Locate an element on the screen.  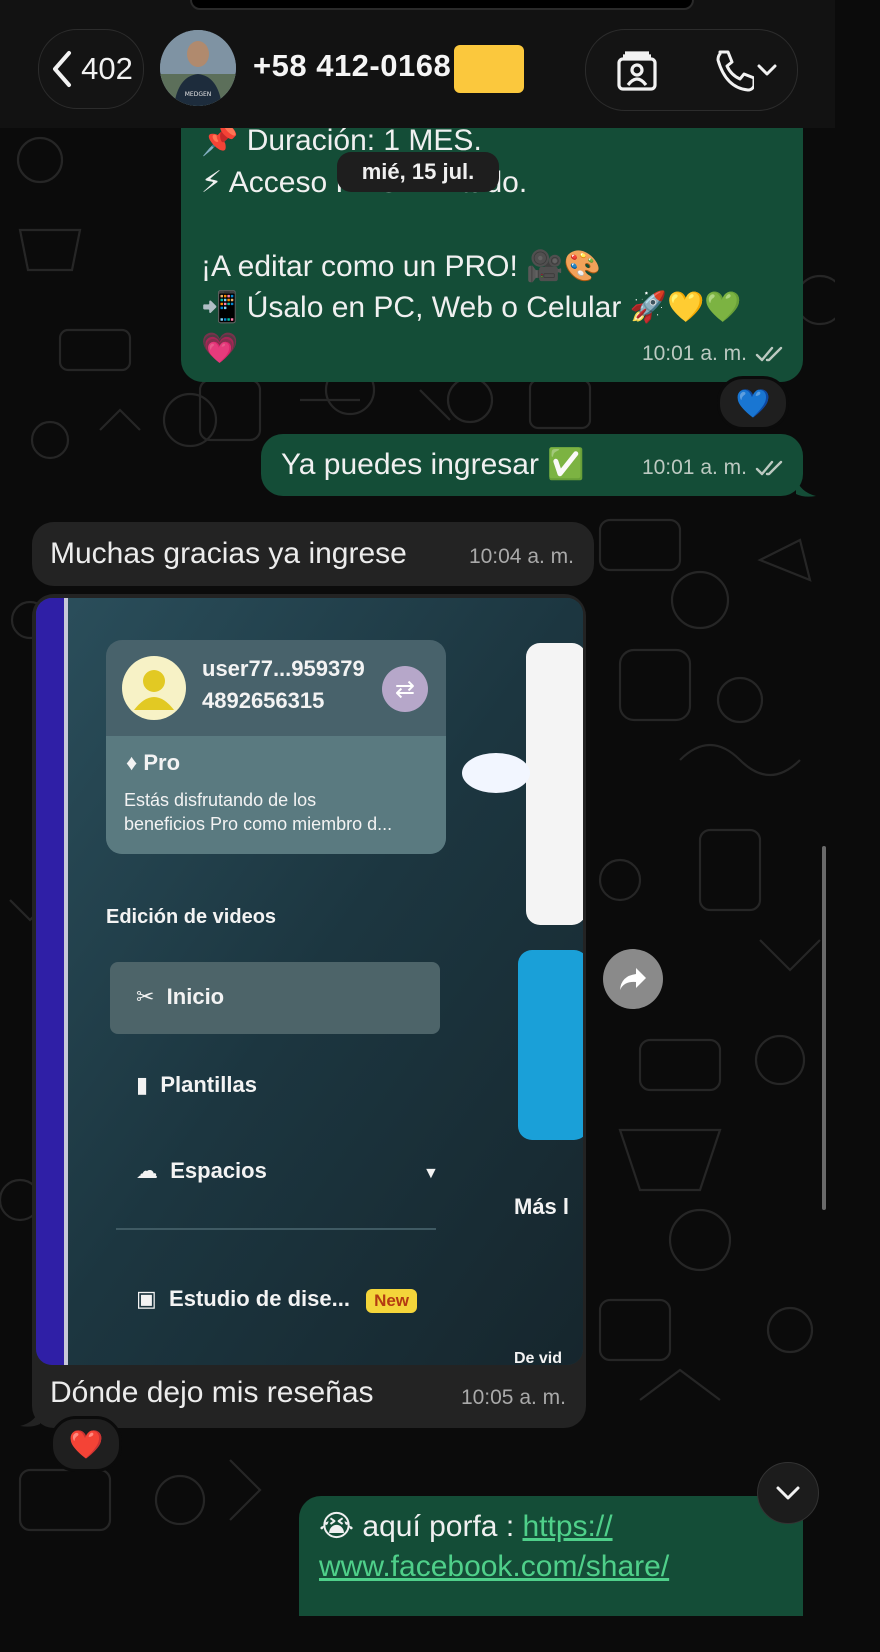
photo-menu-item: ✂ Inicio is located at coordinates (180, 997).